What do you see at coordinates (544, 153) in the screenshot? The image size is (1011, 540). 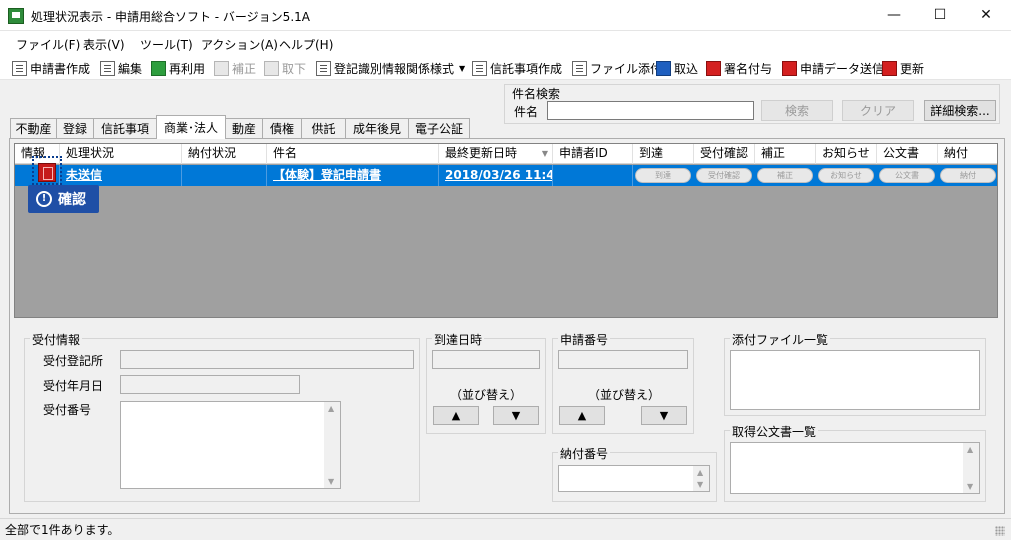 I see `sort-down-icon: ▼` at bounding box center [544, 153].